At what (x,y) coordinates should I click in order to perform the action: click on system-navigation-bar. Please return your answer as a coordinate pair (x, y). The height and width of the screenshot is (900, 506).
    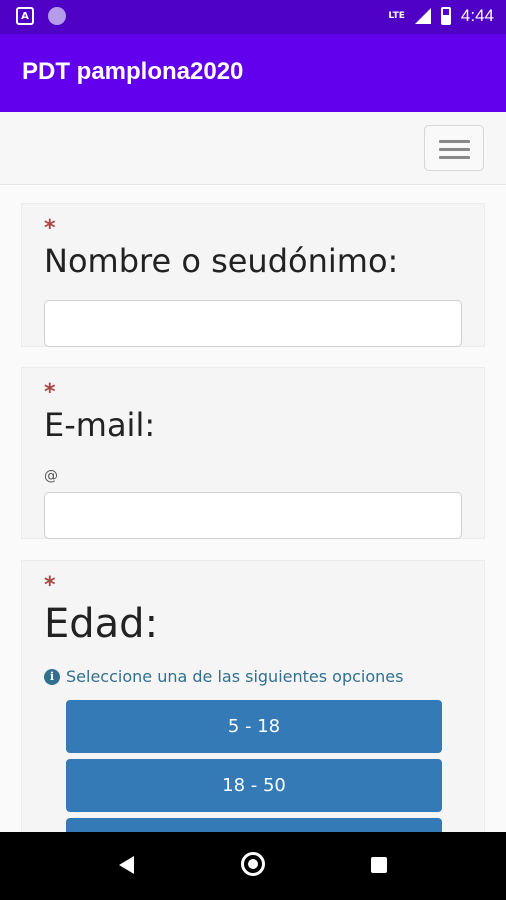
    Looking at the image, I should click on (253, 866).